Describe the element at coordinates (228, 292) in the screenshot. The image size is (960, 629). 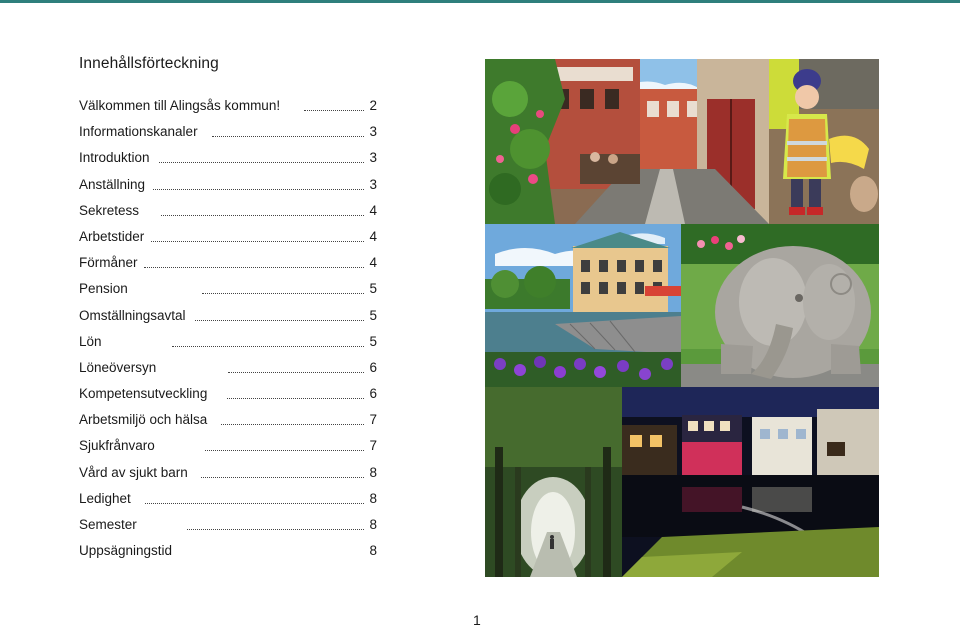
I see `toc-entry: Pension 5` at that location.